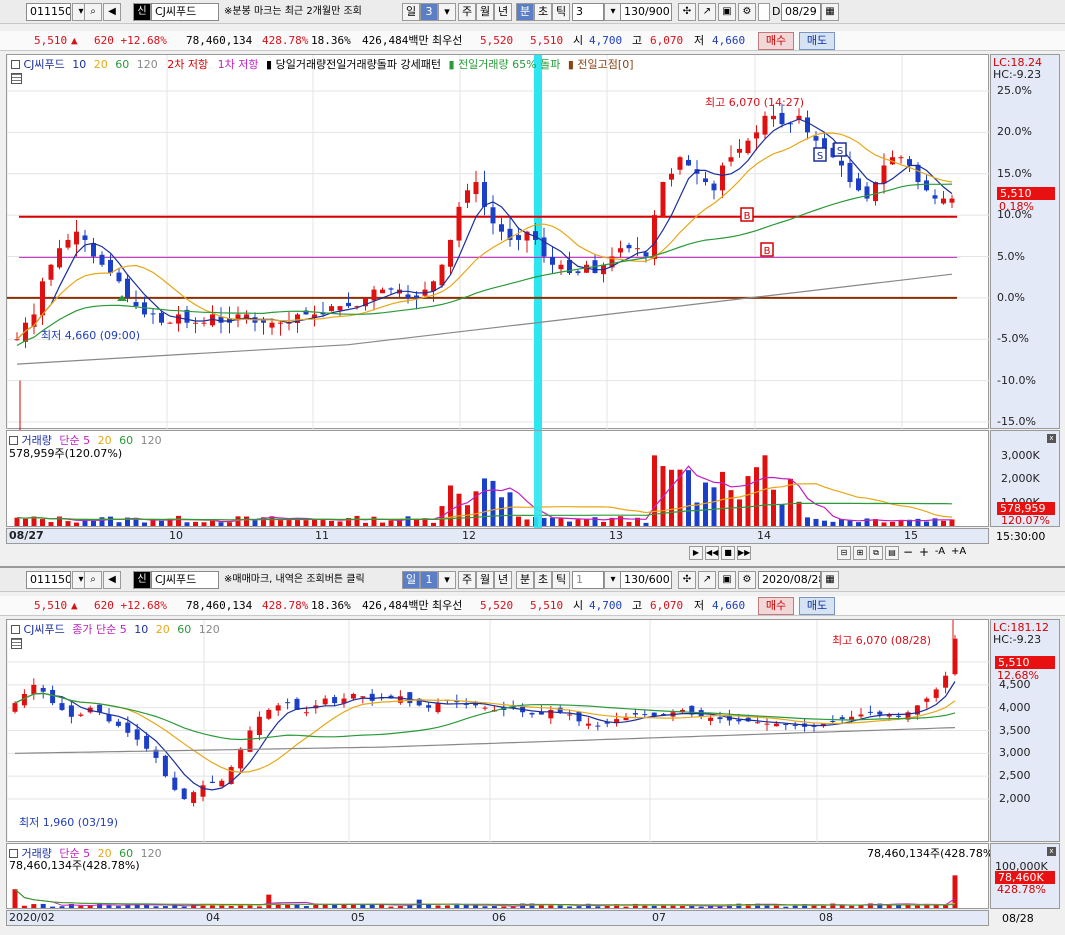 Image resolution: width=1065 pixels, height=935 pixels. What do you see at coordinates (1016, 380) in the screenshot?
I see `y-tick-label: -10.0%` at bounding box center [1016, 380].